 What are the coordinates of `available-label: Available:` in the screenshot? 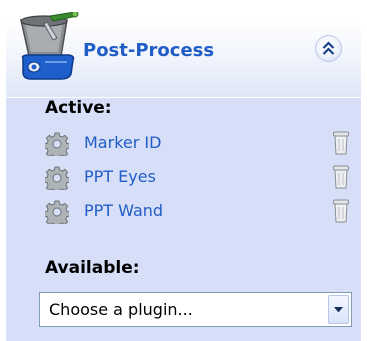 It's located at (92, 268).